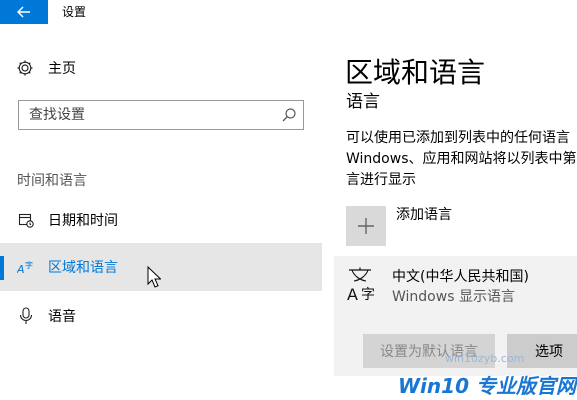 Image resolution: width=577 pixels, height=400 pixels. I want to click on nav-home: 主页, so click(46, 68).